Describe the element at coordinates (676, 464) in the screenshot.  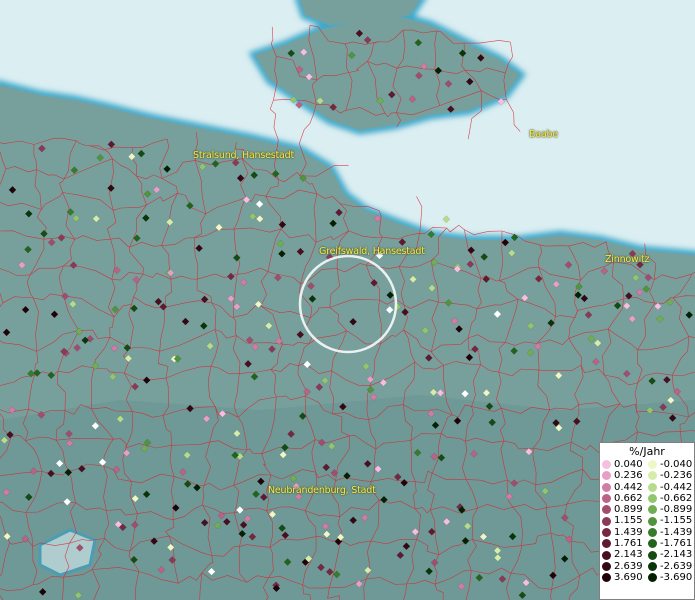
I see `legend-value: -0.040` at that location.